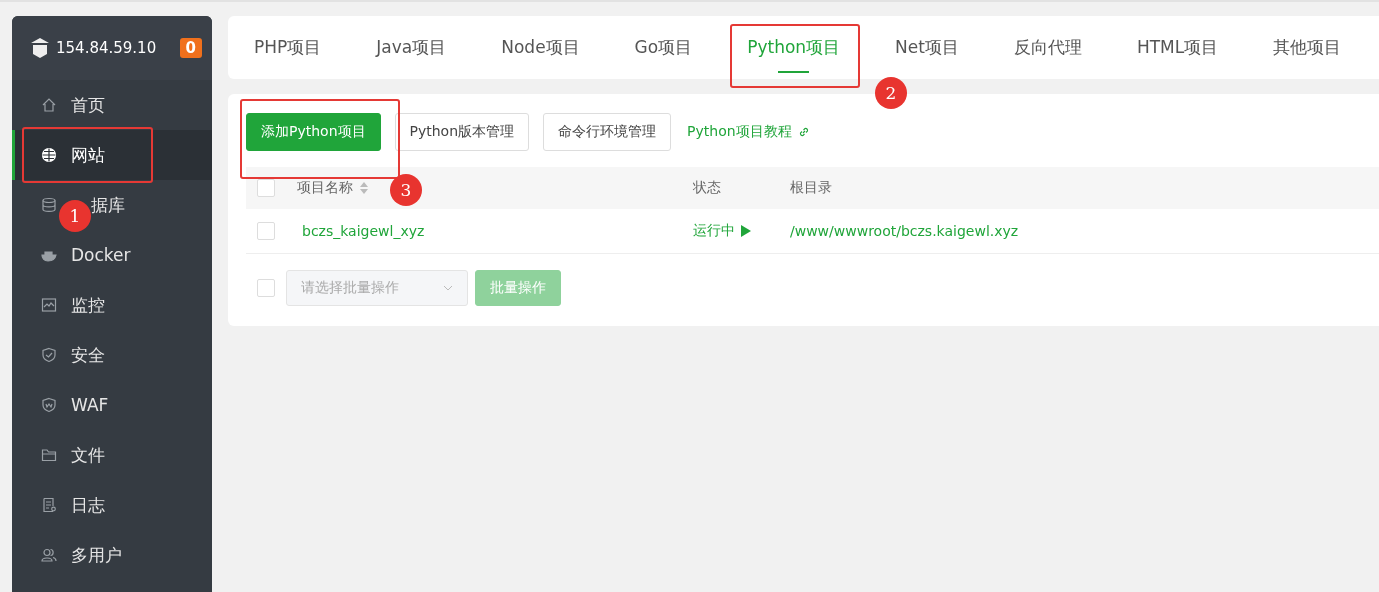 The image size is (1379, 592). Describe the element at coordinates (49, 205) in the screenshot. I see `database-icon` at that location.